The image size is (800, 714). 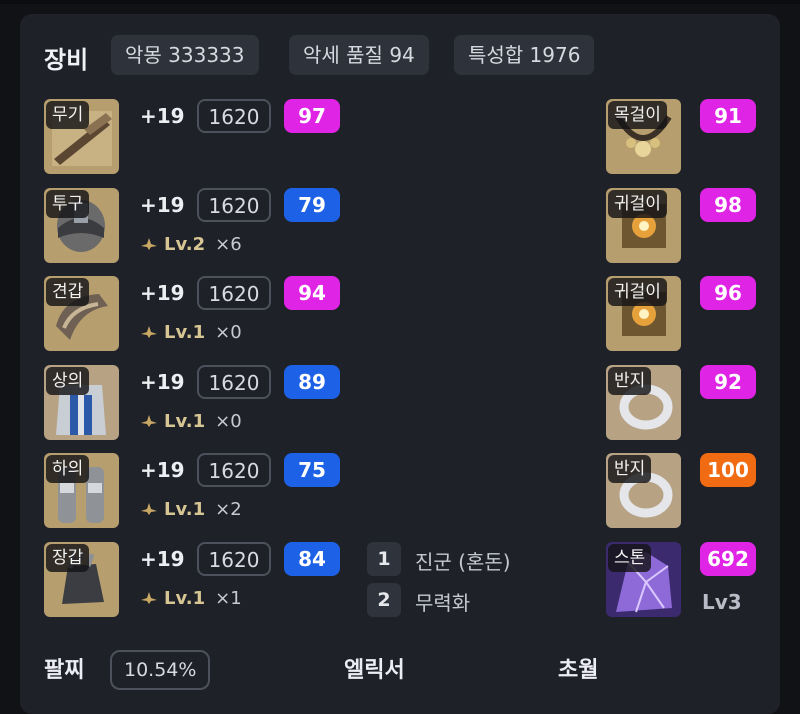 I want to click on equip-label: 장갑, so click(x=68, y=558).